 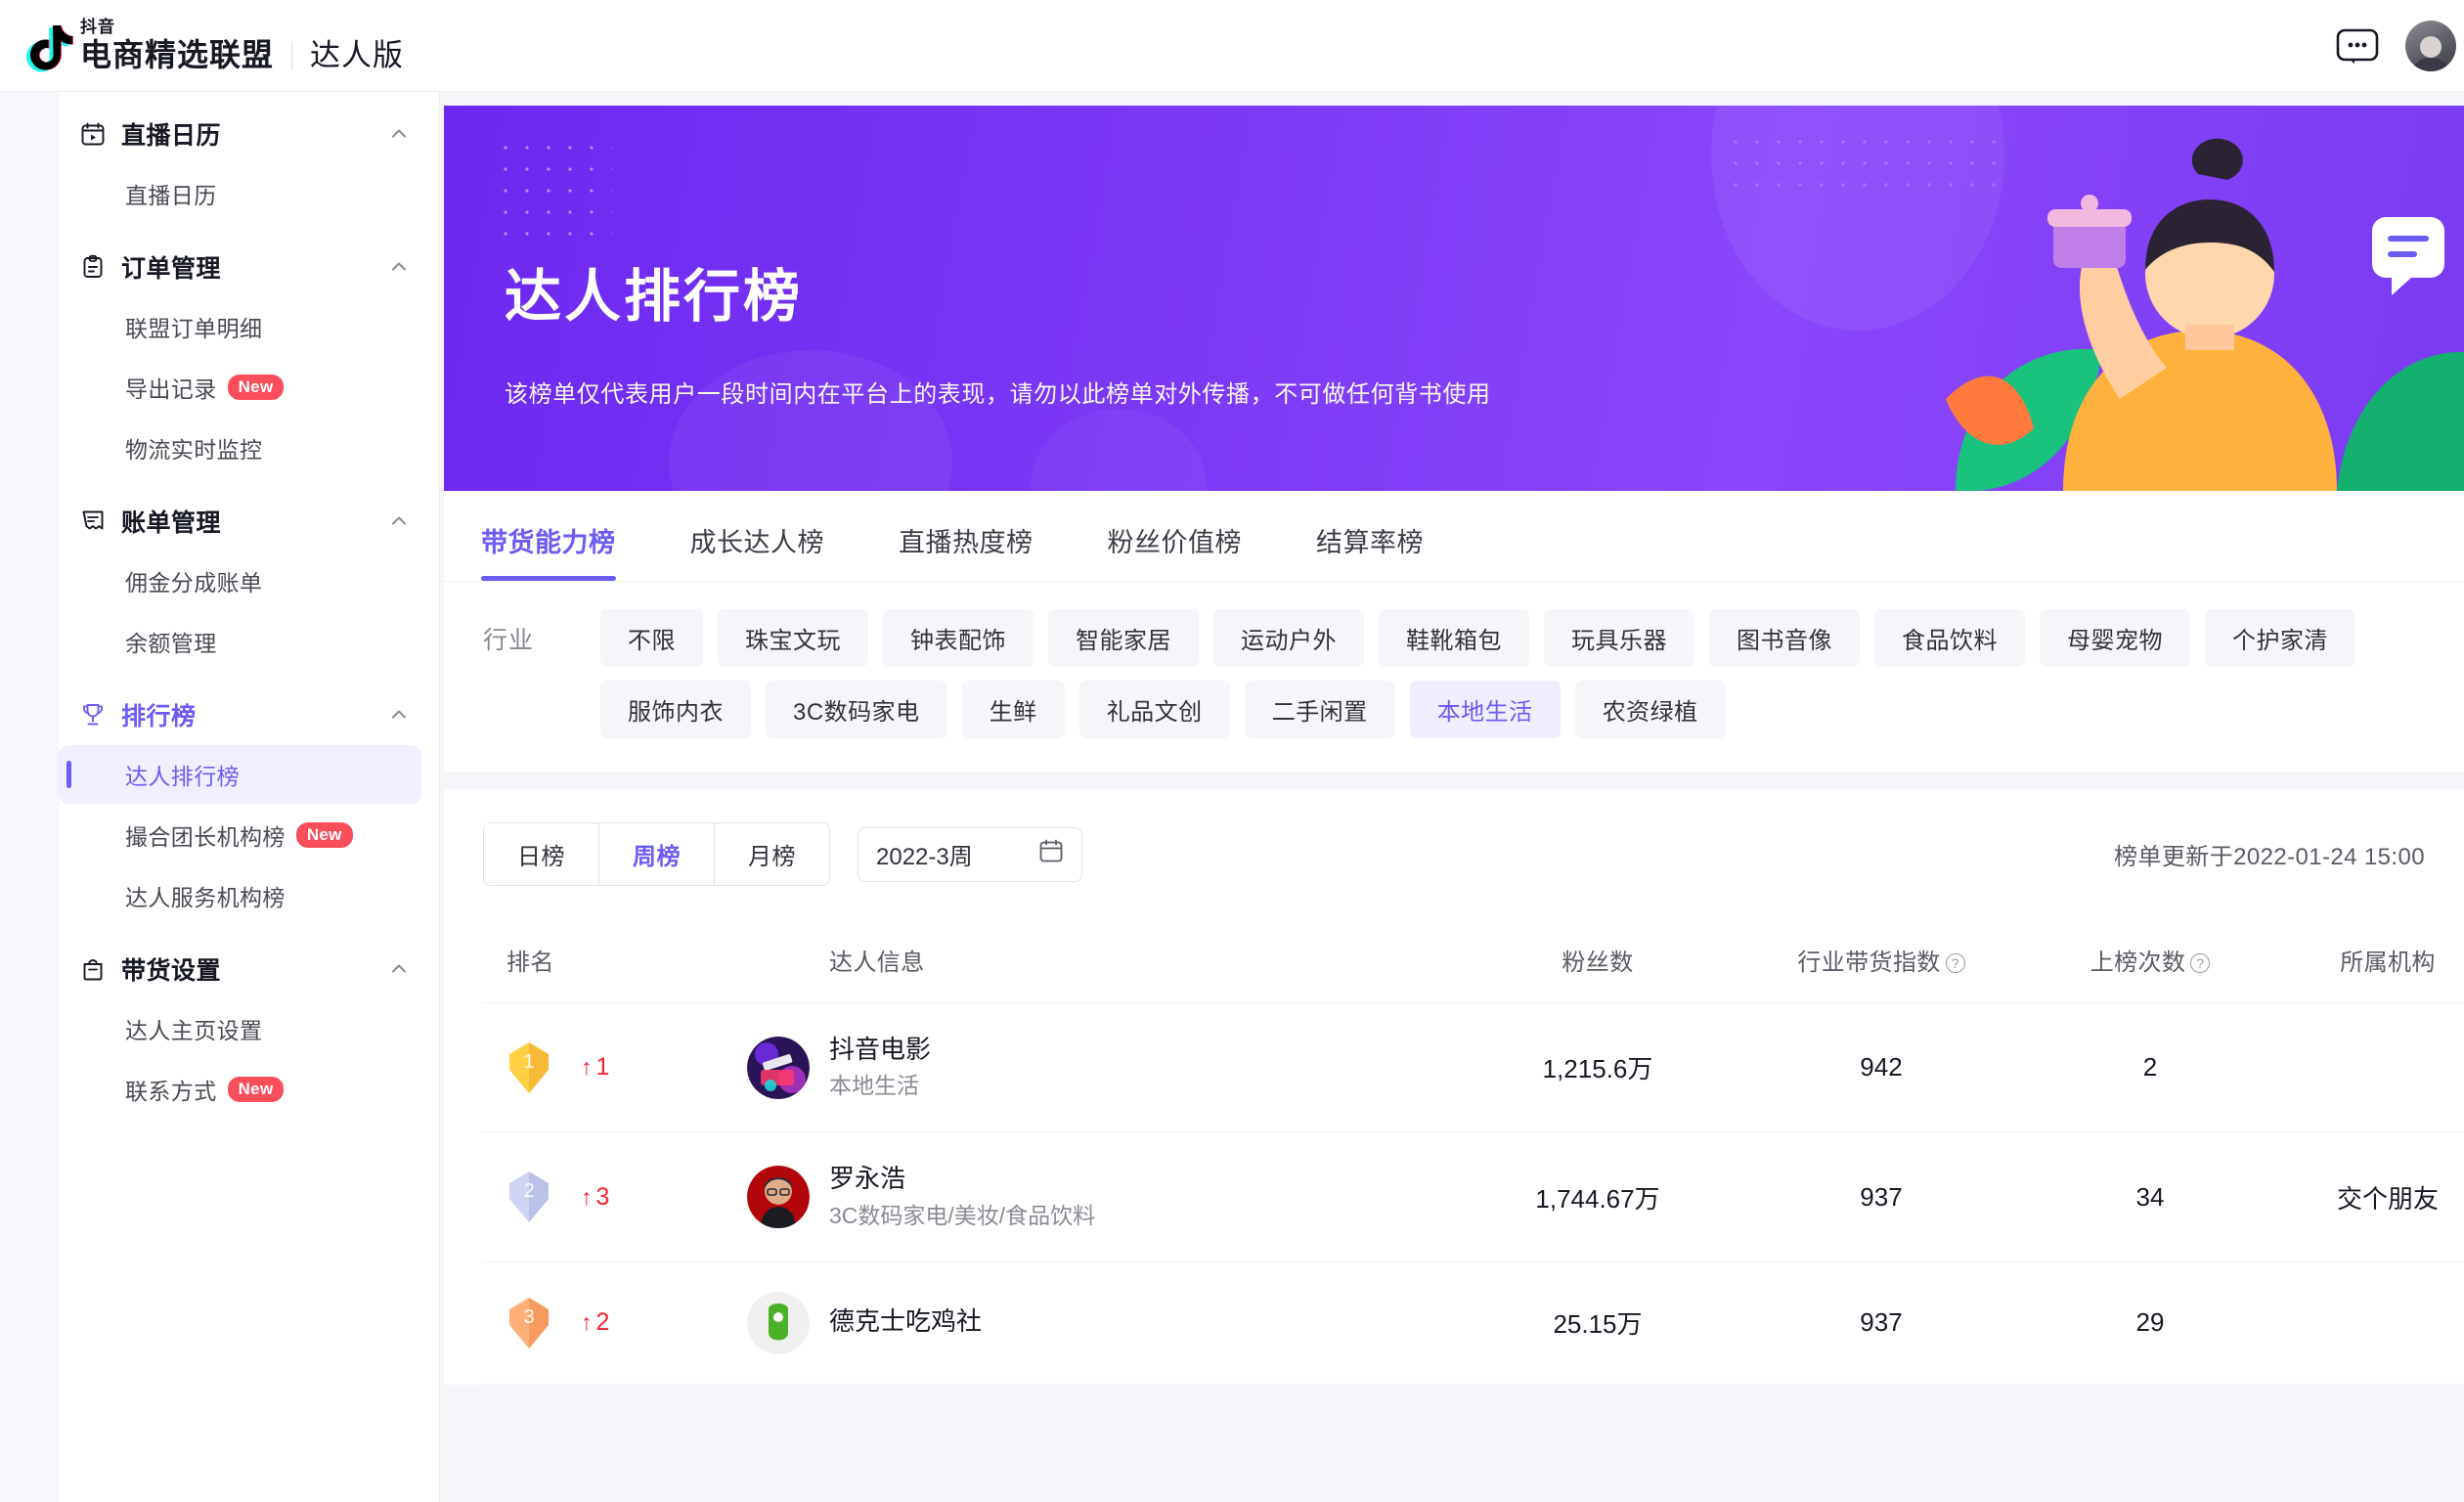 I want to click on tab-2: 成长达人榜, so click(x=757, y=551).